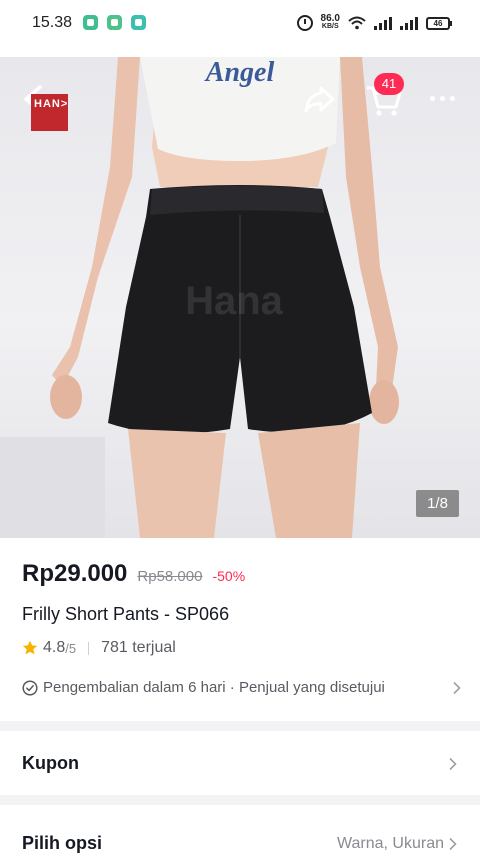 The height and width of the screenshot is (854, 480). I want to click on alarm-icon, so click(304, 23).